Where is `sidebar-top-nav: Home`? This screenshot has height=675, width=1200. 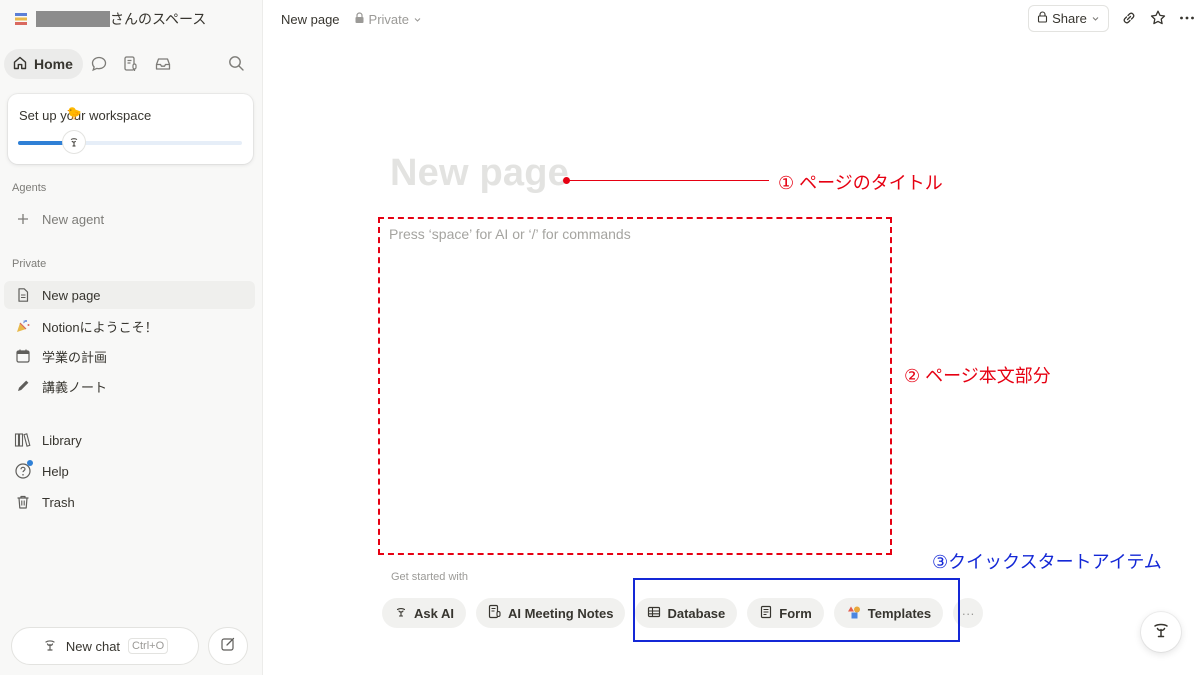
sidebar-top-nav: Home is located at coordinates (131, 64).